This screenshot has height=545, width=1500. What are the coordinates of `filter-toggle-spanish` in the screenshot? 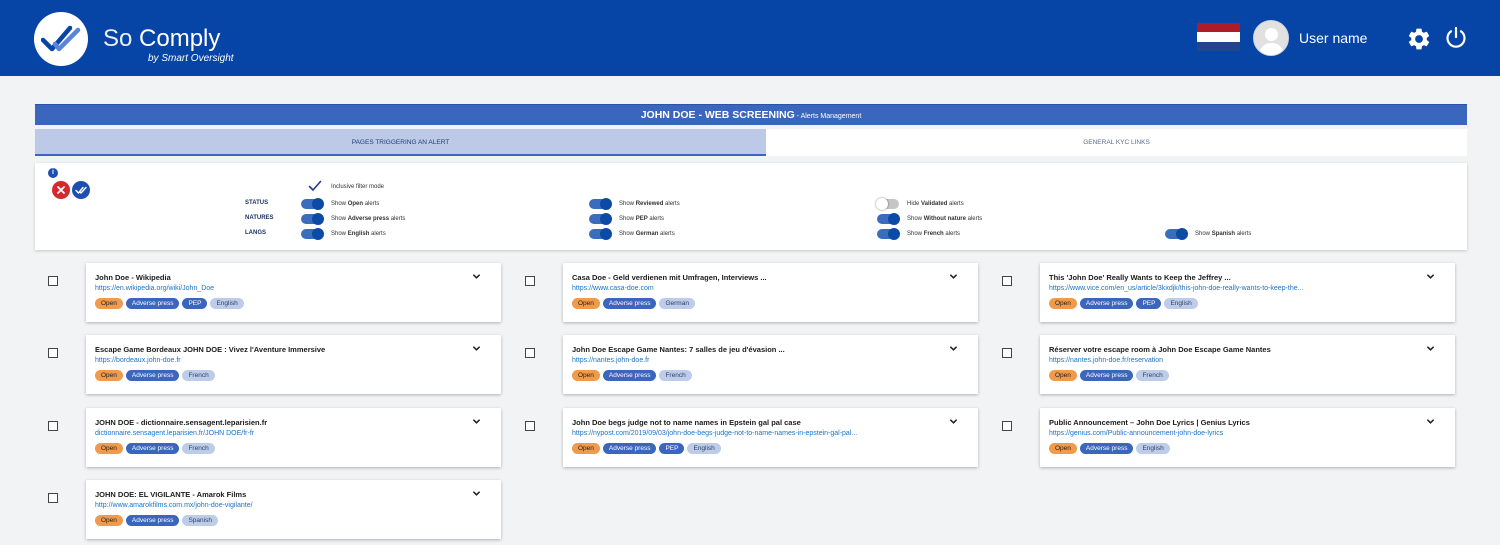 It's located at (1176, 234).